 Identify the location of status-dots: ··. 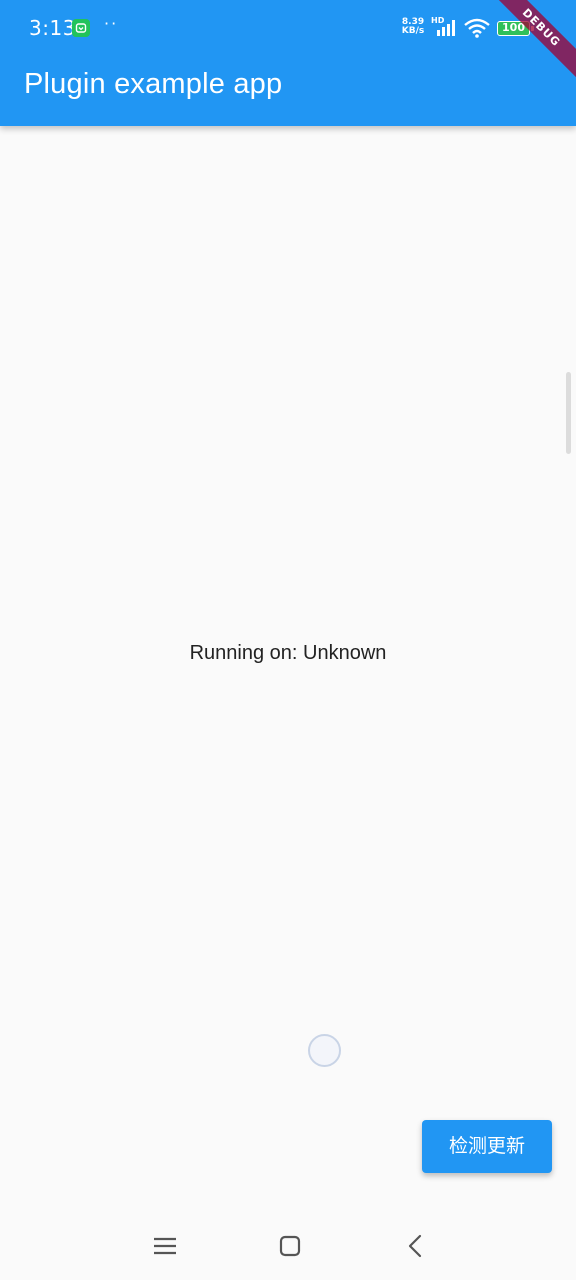
(111, 23).